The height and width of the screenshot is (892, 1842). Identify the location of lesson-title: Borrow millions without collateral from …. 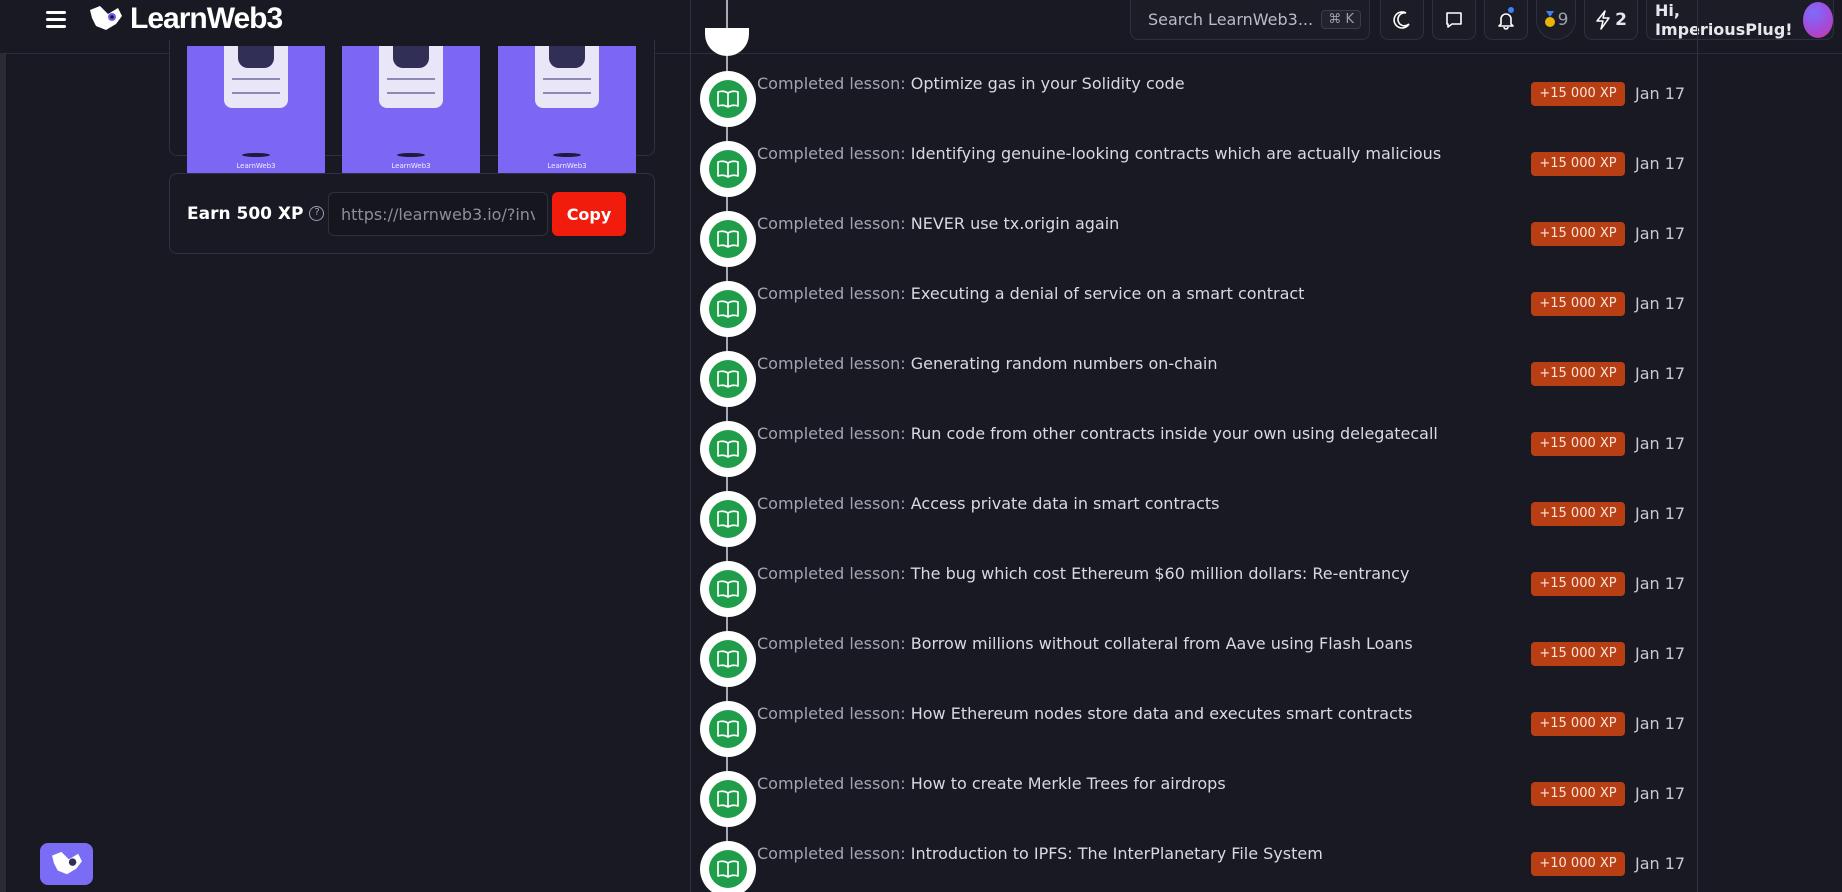
(1162, 643).